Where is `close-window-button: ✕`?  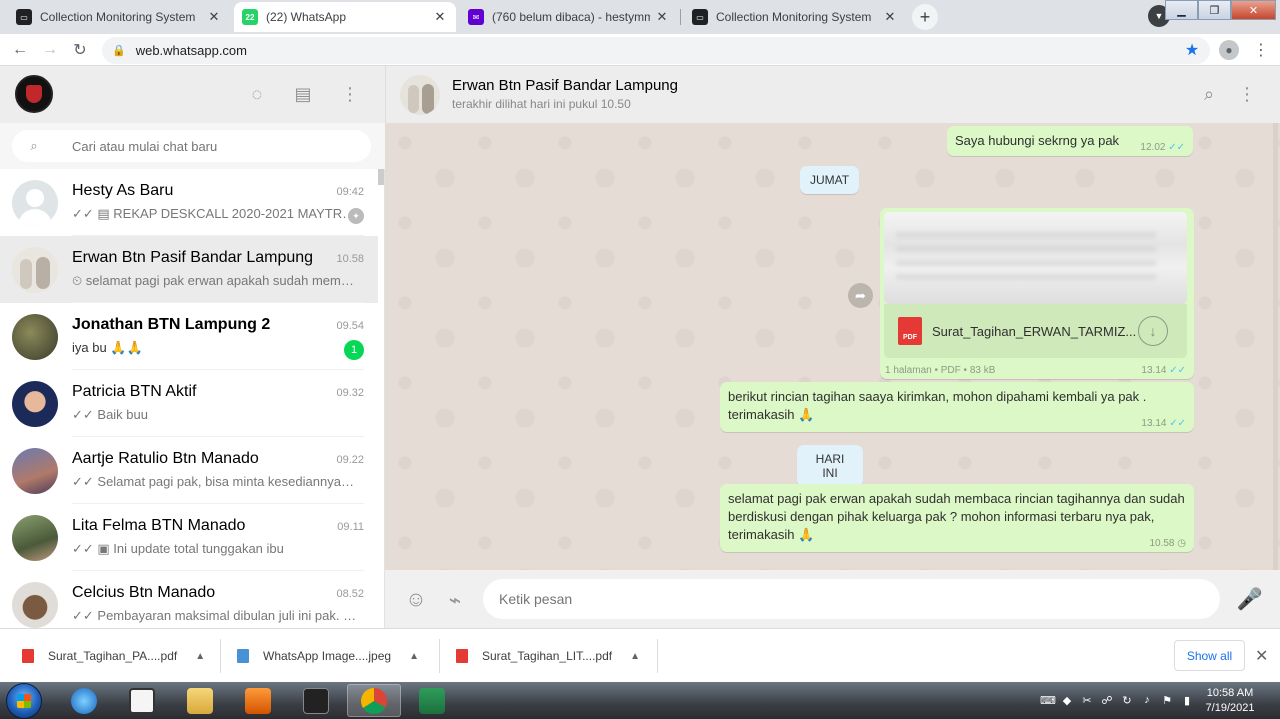 close-window-button: ✕ is located at coordinates (1253, 10).